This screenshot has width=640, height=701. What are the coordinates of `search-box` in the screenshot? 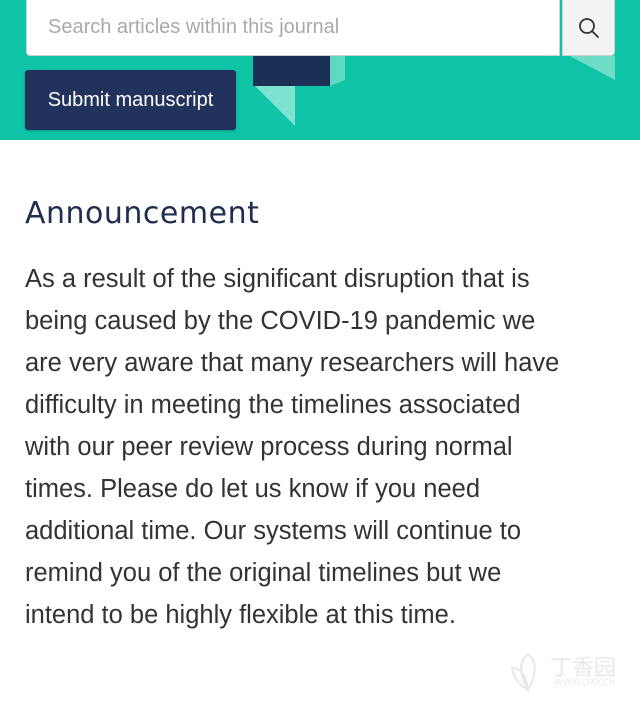 It's located at (293, 28).